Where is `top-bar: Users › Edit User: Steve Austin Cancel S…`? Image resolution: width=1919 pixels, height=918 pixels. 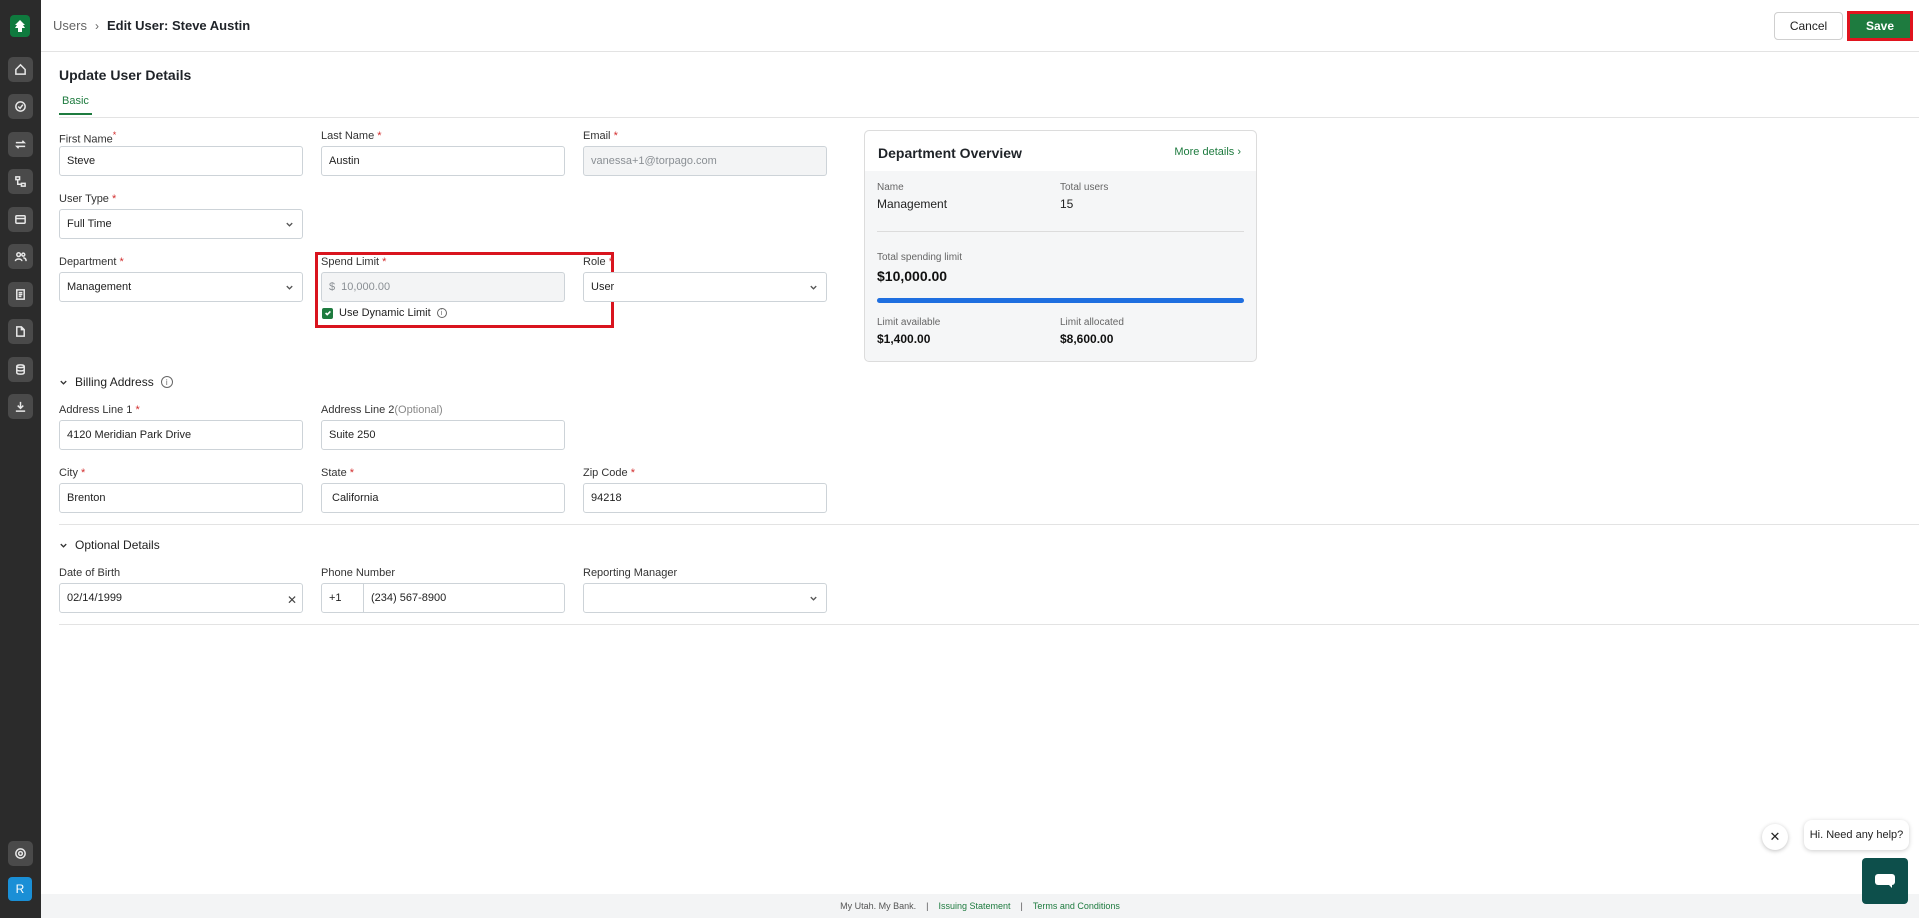 top-bar: Users › Edit User: Steve Austin Cancel S… is located at coordinates (980, 26).